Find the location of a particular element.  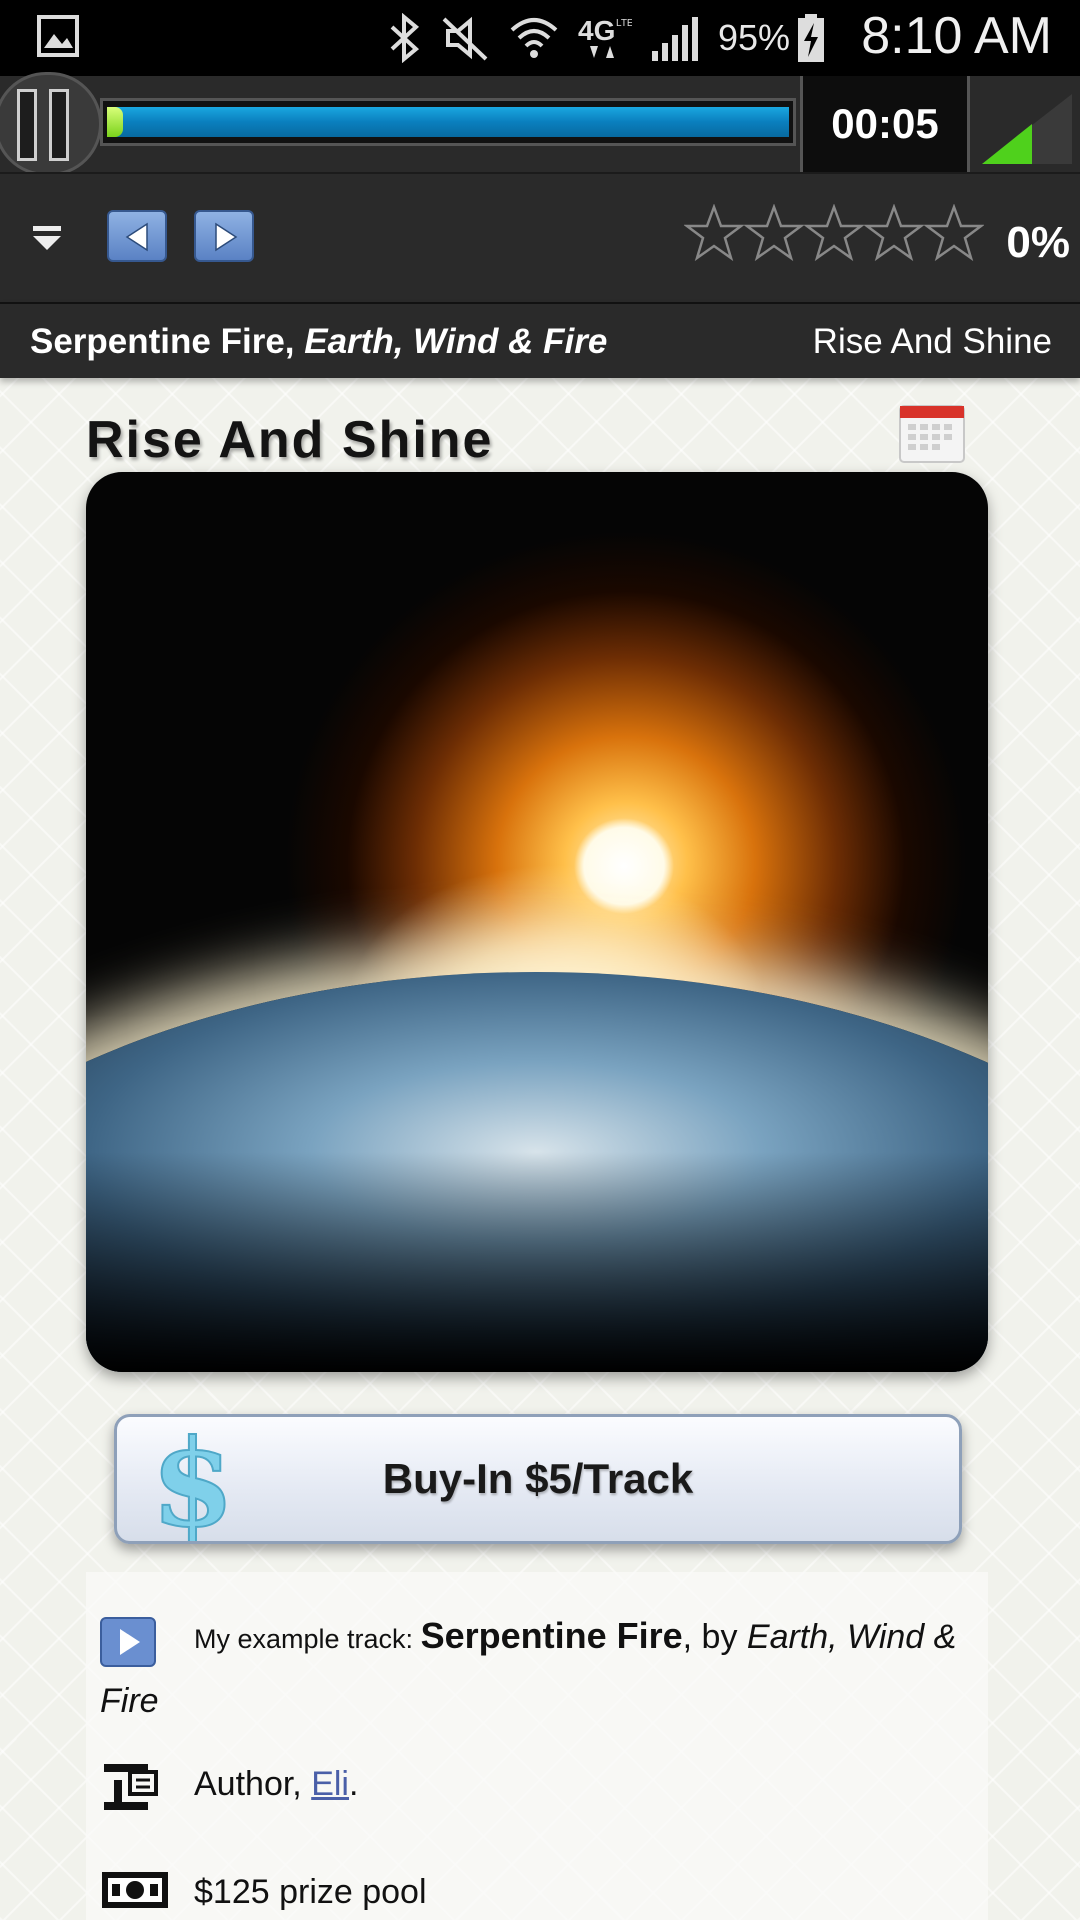

now-playing-track: Serpentine Fire, Earth, Wind & Fire is located at coordinates (318, 342).